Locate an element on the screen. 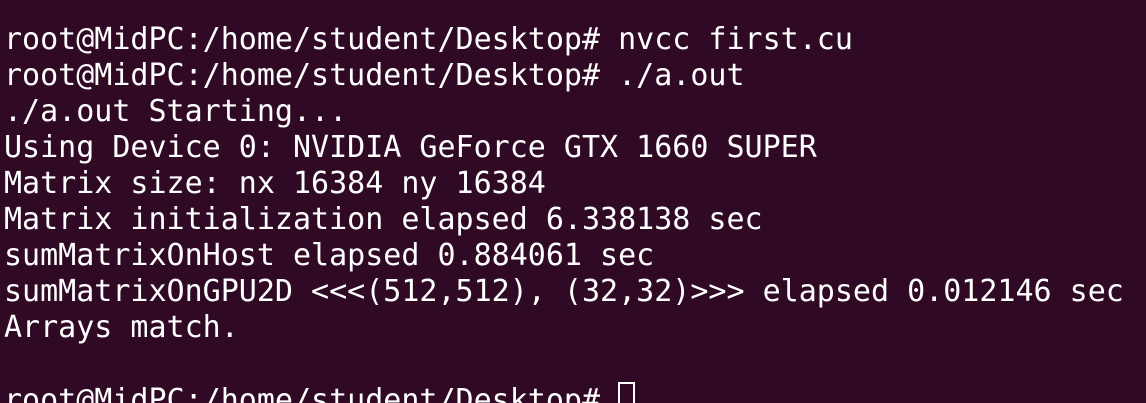 The width and height of the screenshot is (1146, 403). text-cursor is located at coordinates (627, 392).